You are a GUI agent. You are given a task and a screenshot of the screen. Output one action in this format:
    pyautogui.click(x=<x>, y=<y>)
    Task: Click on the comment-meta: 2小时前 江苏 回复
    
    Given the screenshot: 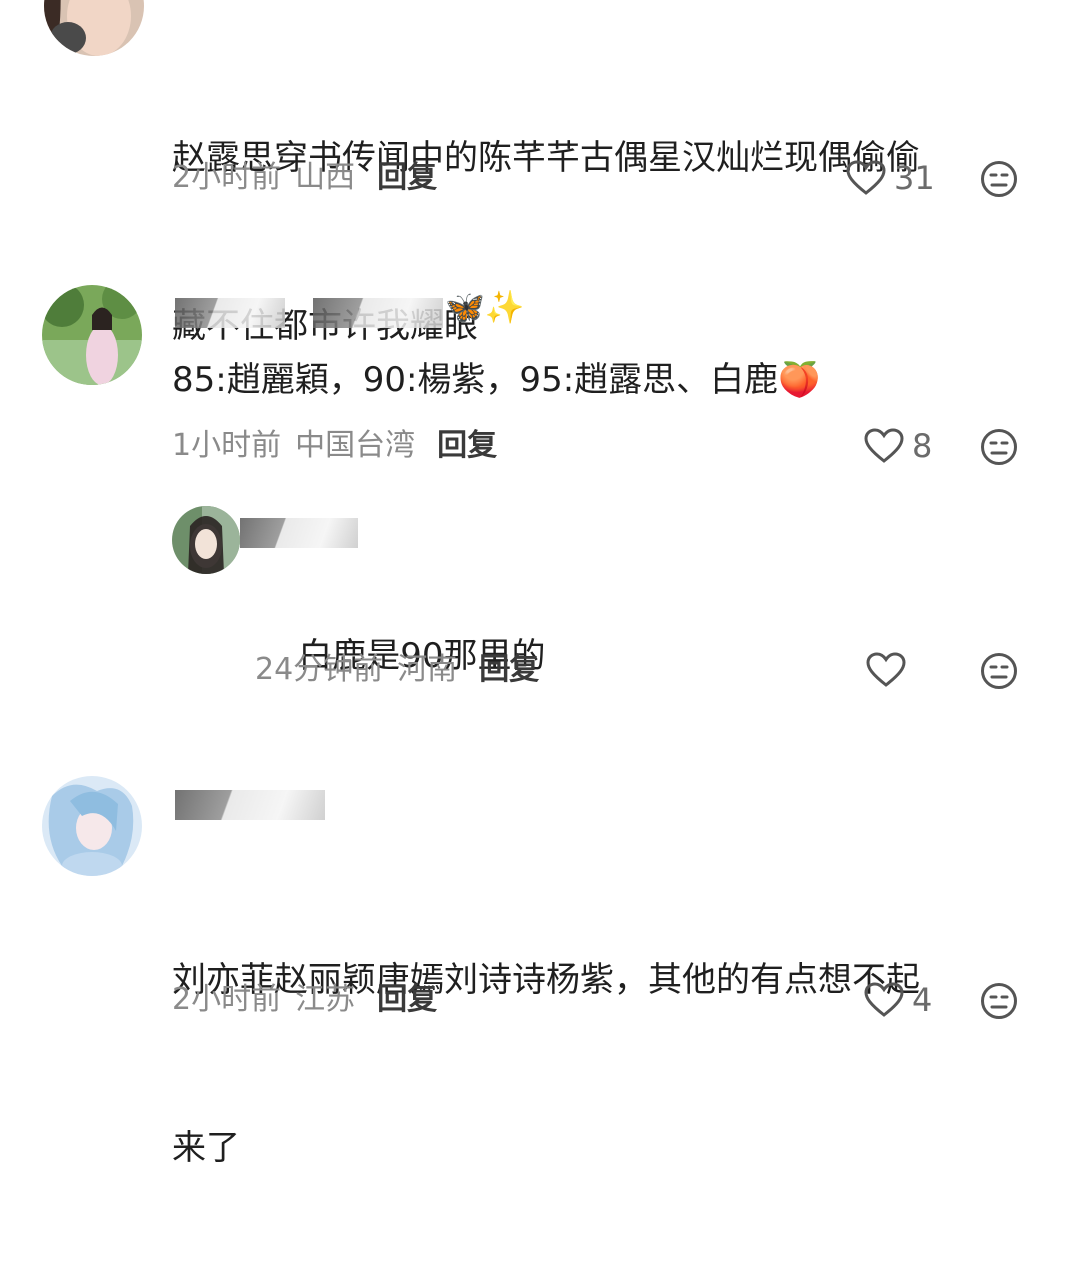 What is the action you would take?
    pyautogui.click(x=304, y=1000)
    